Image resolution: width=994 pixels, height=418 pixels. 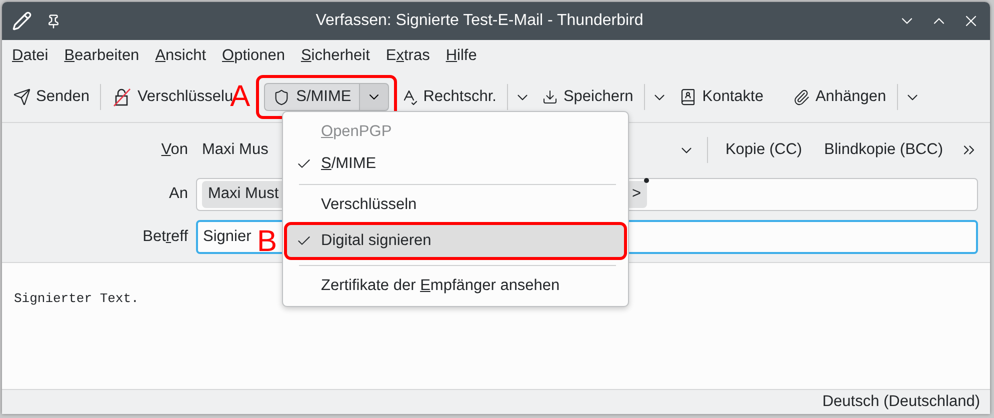 I want to click on field-label: Betreff, so click(x=165, y=237).